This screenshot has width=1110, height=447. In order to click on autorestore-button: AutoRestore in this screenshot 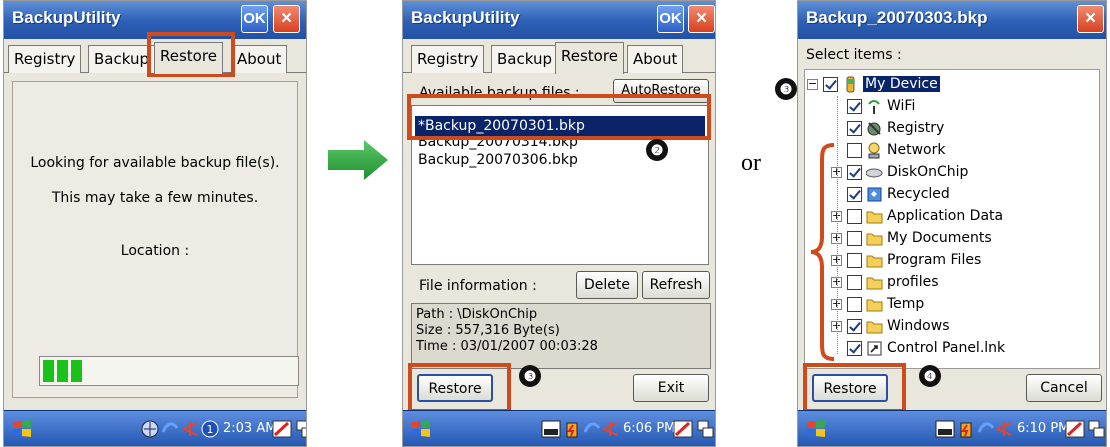, I will do `click(661, 91)`.